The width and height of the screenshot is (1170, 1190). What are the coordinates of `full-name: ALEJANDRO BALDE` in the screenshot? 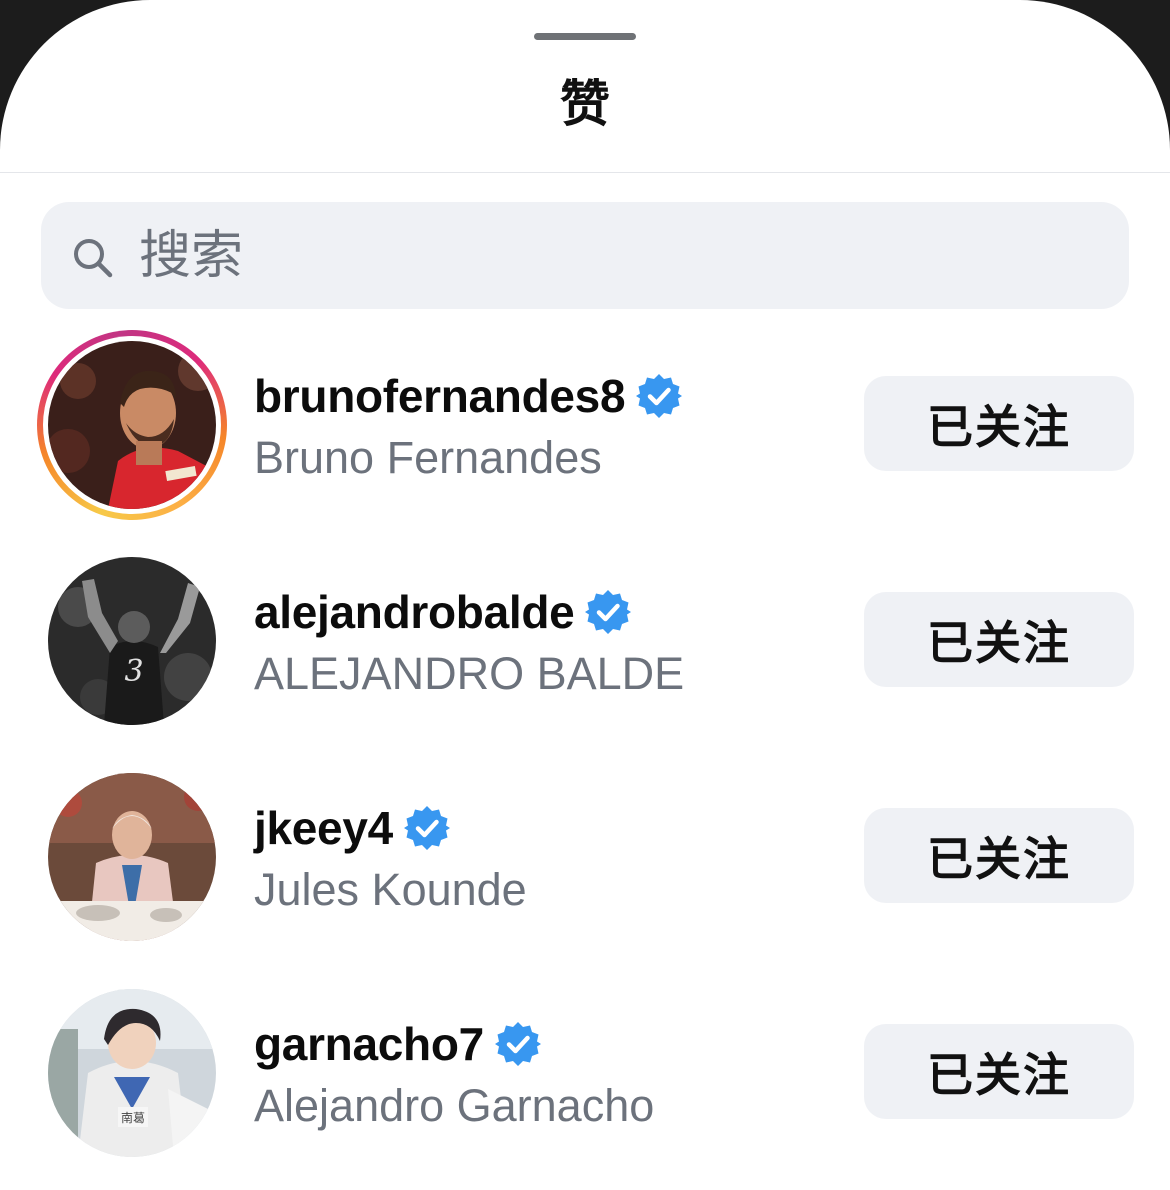 It's located at (469, 673).